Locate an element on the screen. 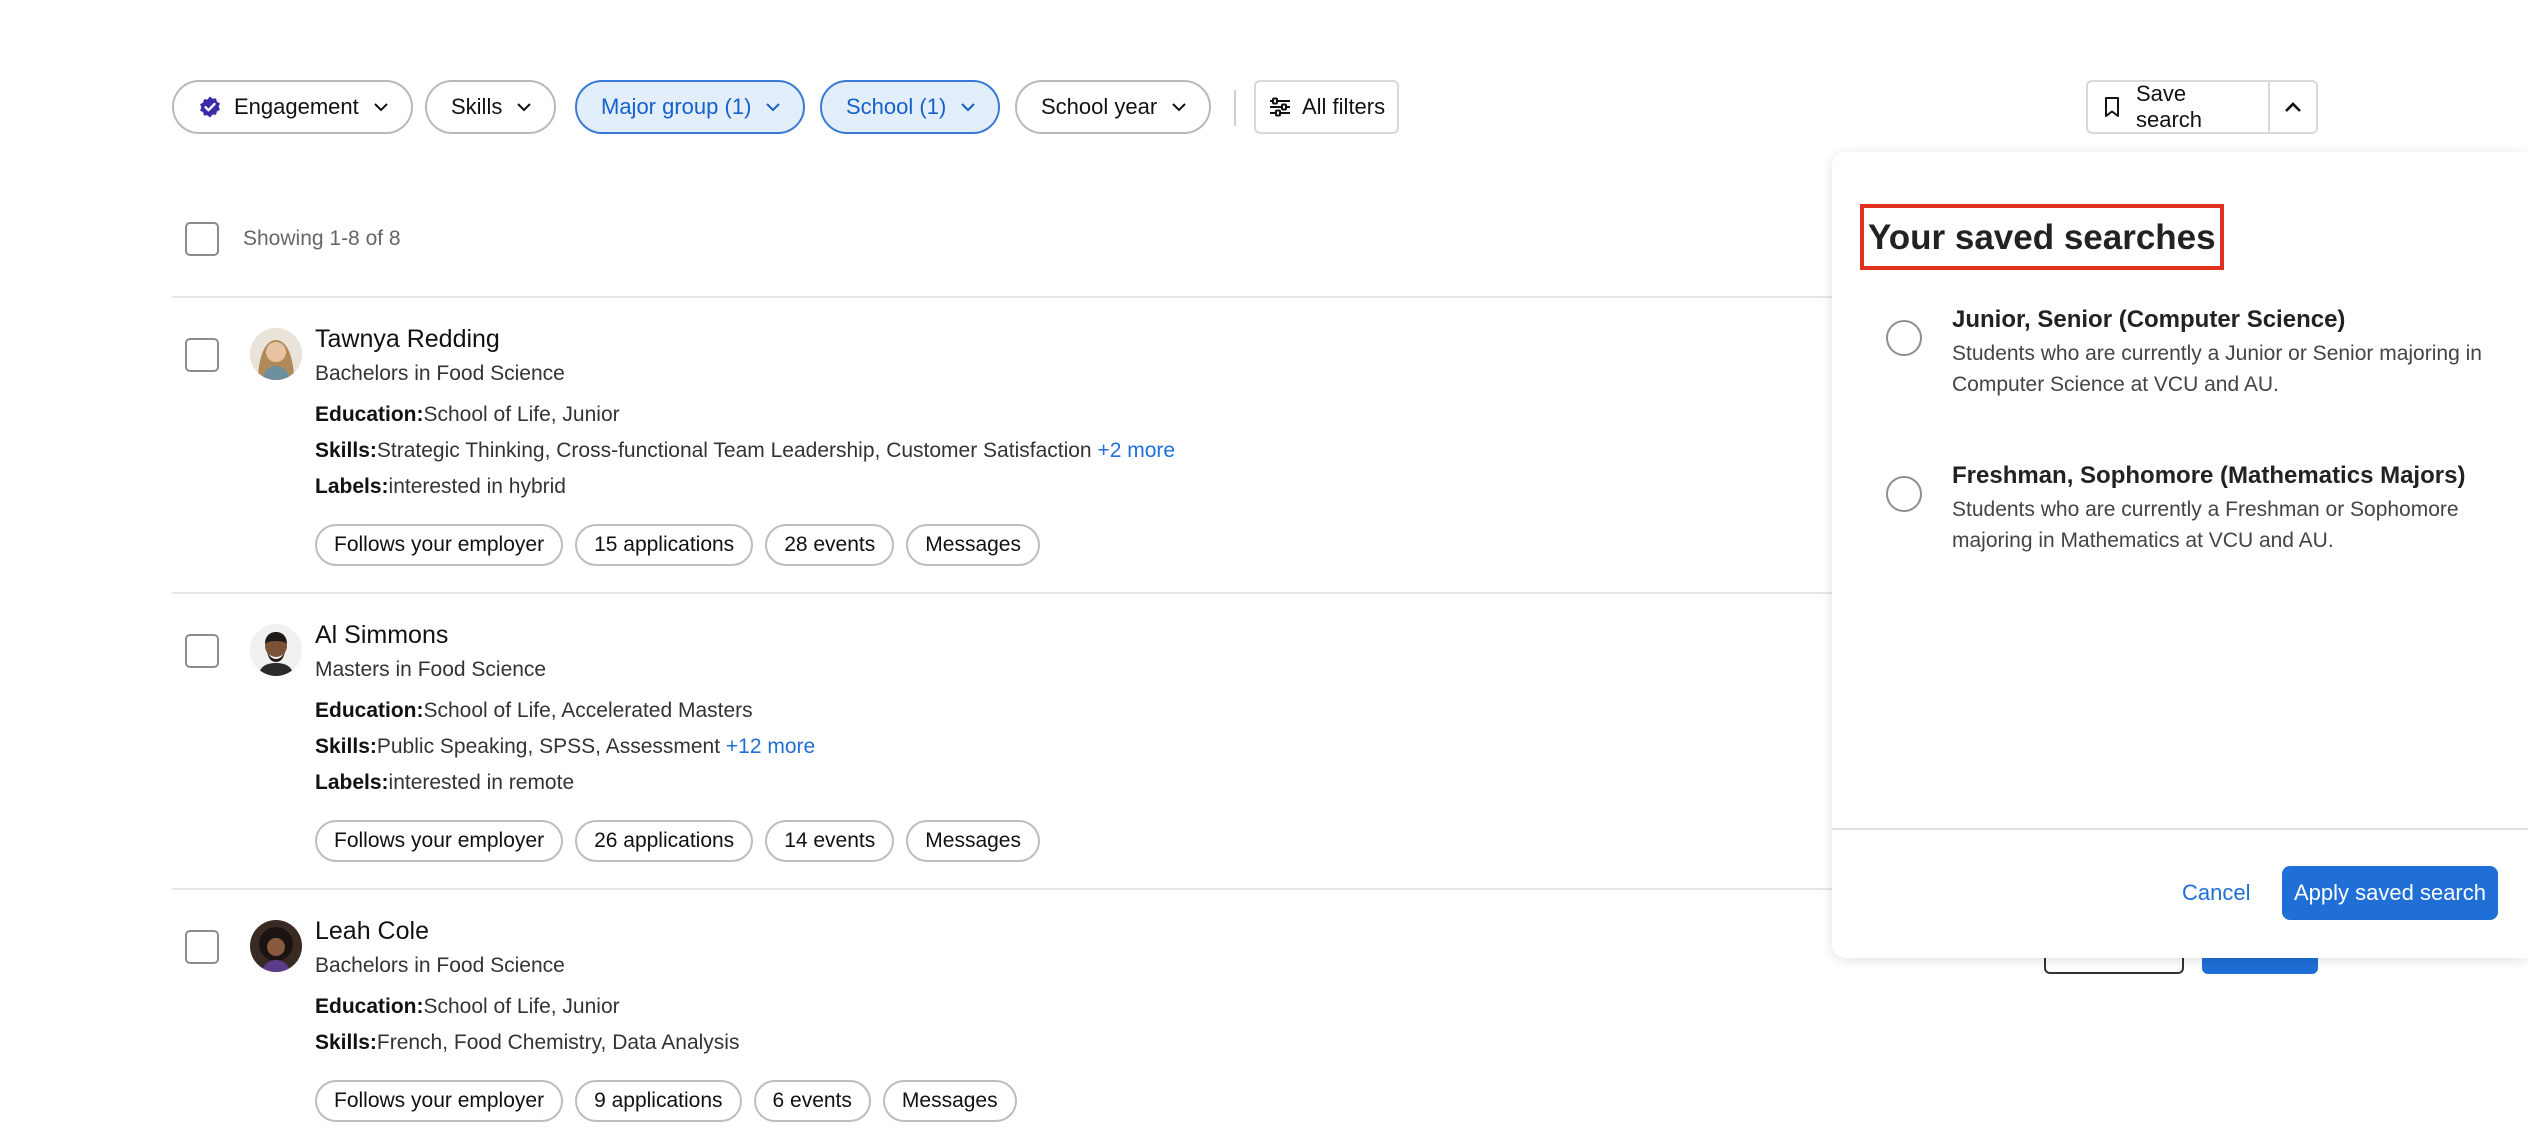  engagement-filter-label: Engagement is located at coordinates (296, 106).